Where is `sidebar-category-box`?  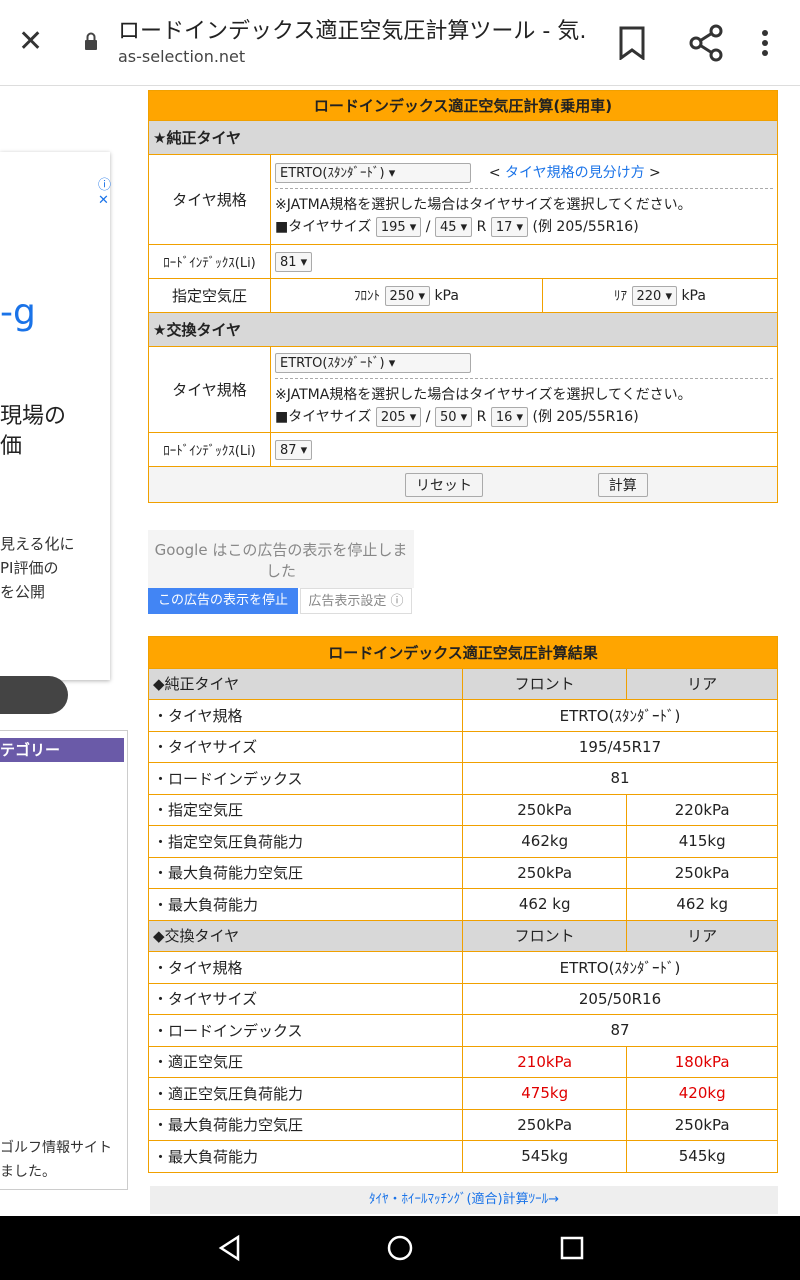 sidebar-category-box is located at coordinates (64, 960).